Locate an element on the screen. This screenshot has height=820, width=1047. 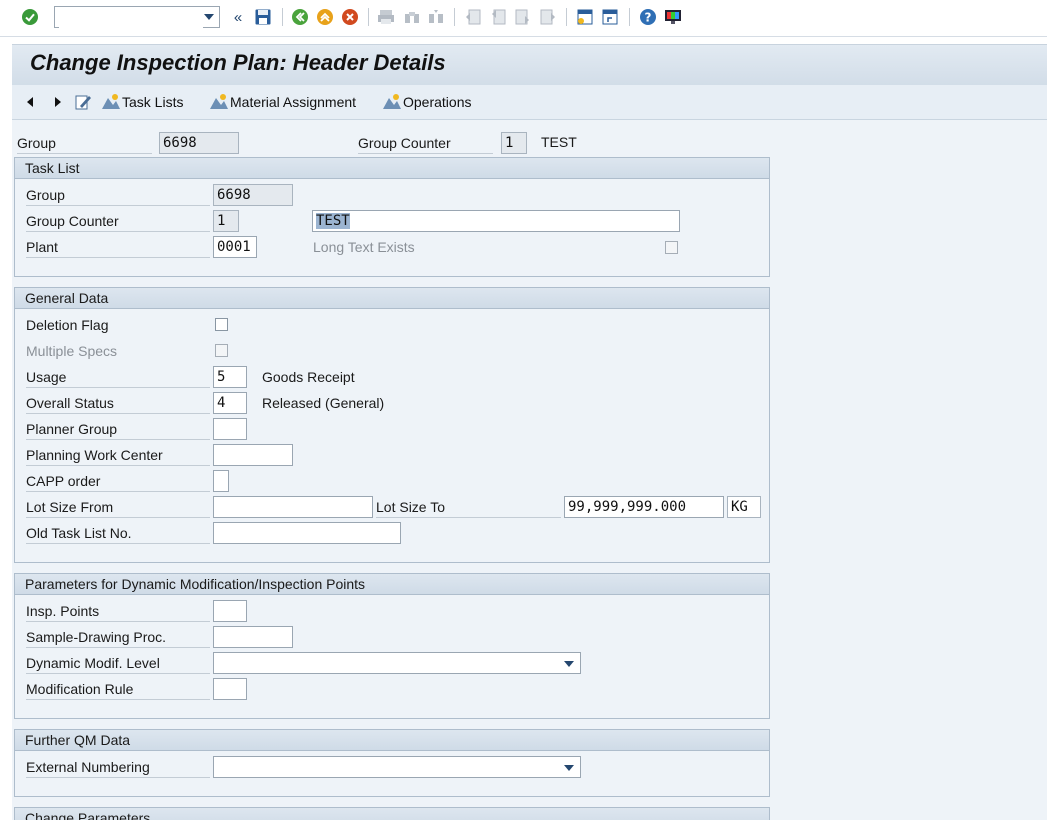
exit-icon is located at coordinates (325, 17).